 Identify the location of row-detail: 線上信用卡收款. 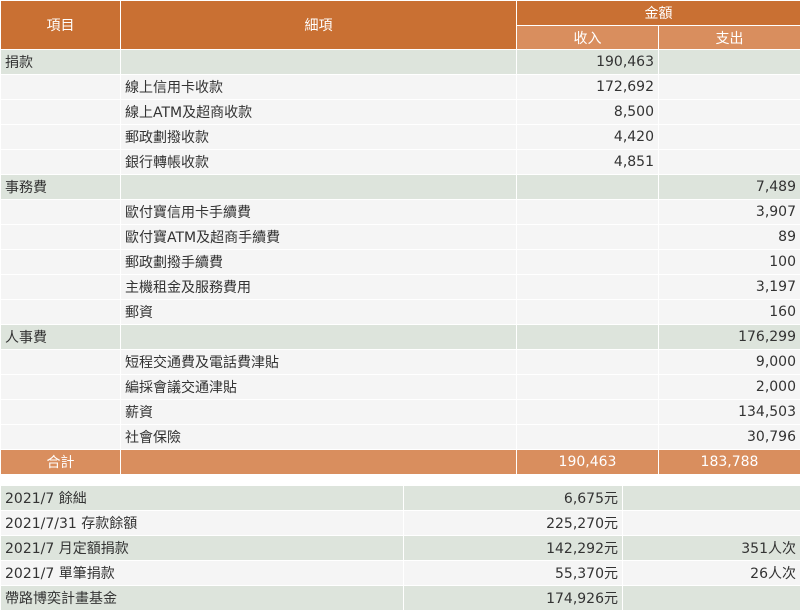
(318, 87).